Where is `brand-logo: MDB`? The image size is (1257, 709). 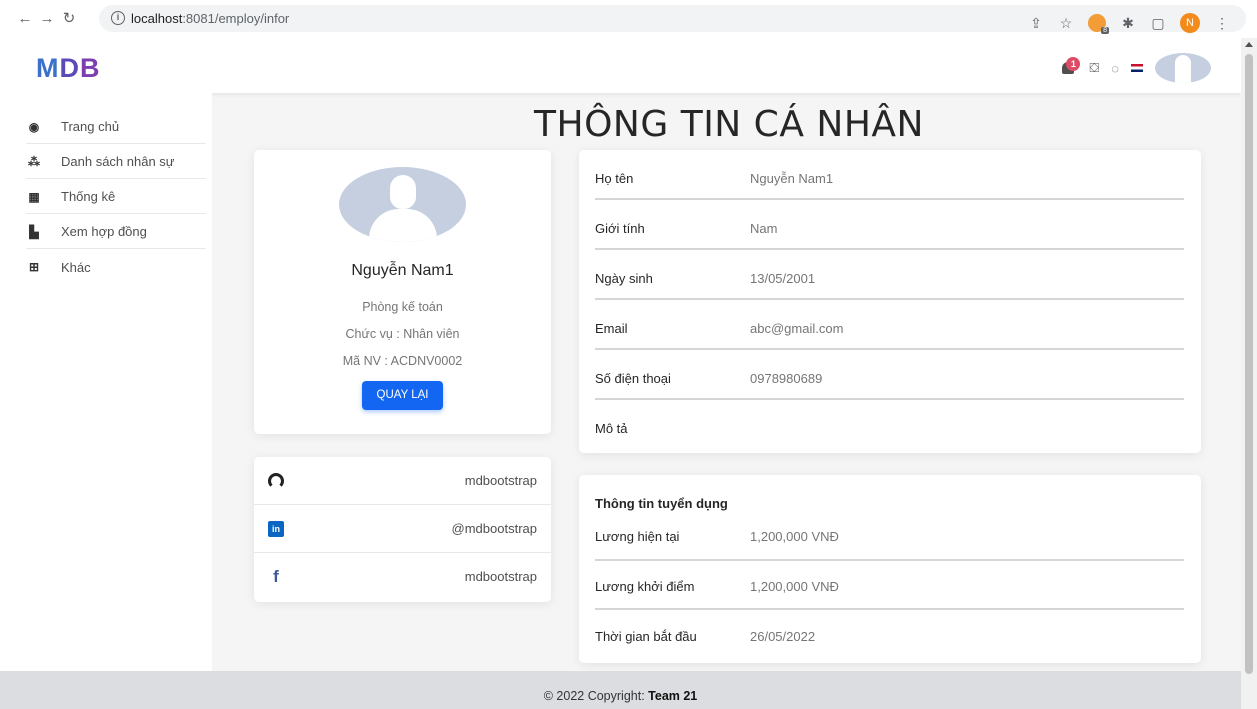
brand-logo: MDB is located at coordinates (68, 68).